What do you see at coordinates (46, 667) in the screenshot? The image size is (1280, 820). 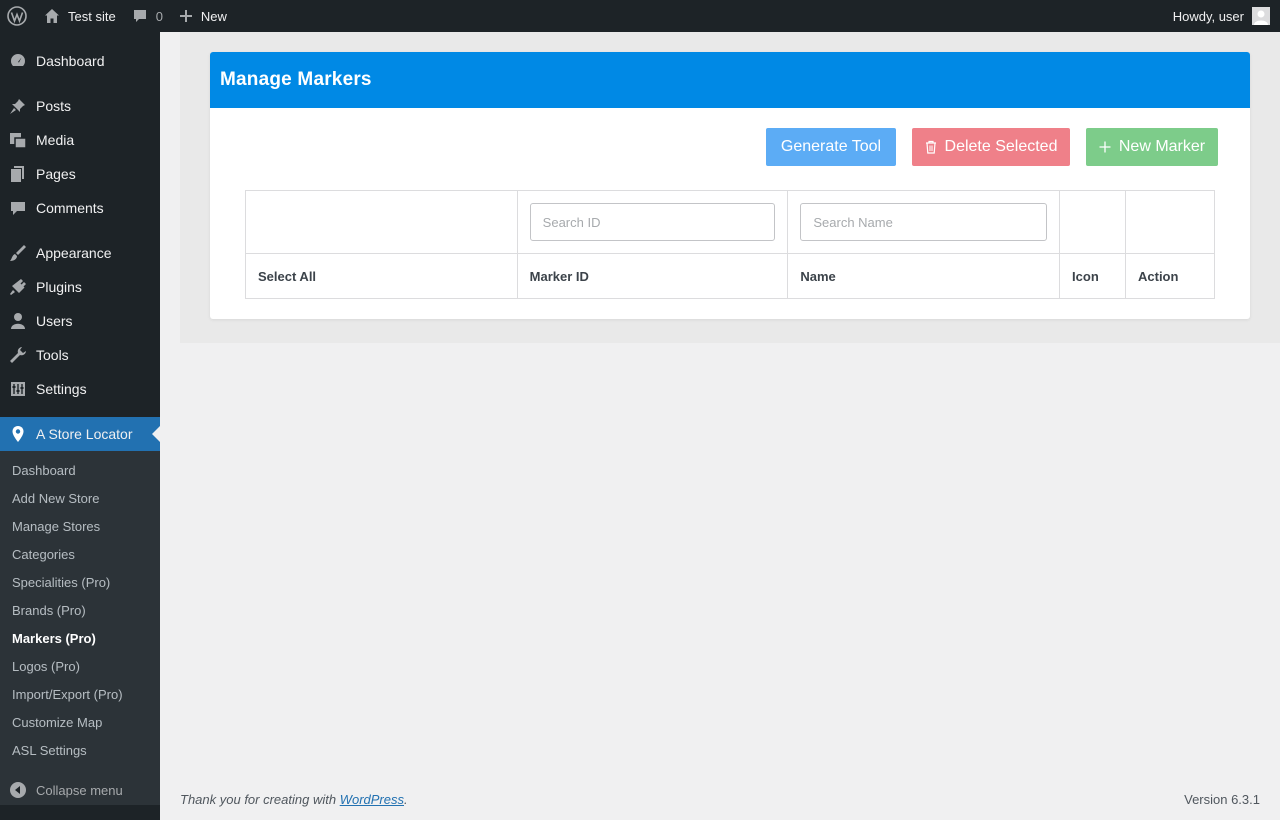 I see `submenu-item-logos: Logos (Pro)` at bounding box center [46, 667].